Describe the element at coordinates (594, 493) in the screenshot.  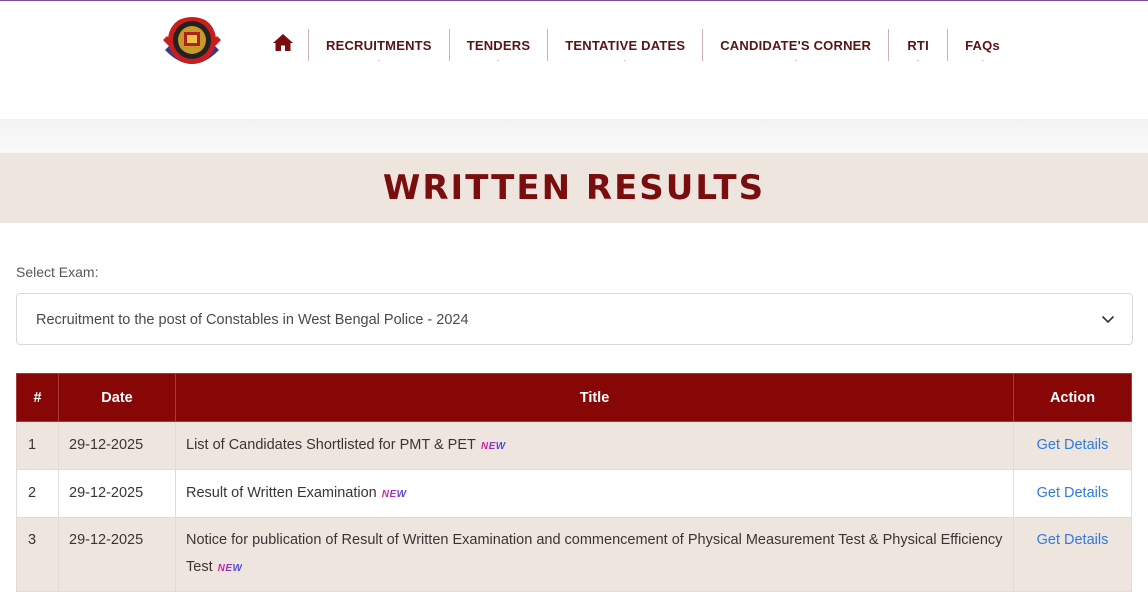
I see `row-title-cell: Result of Written Examination NEW` at that location.